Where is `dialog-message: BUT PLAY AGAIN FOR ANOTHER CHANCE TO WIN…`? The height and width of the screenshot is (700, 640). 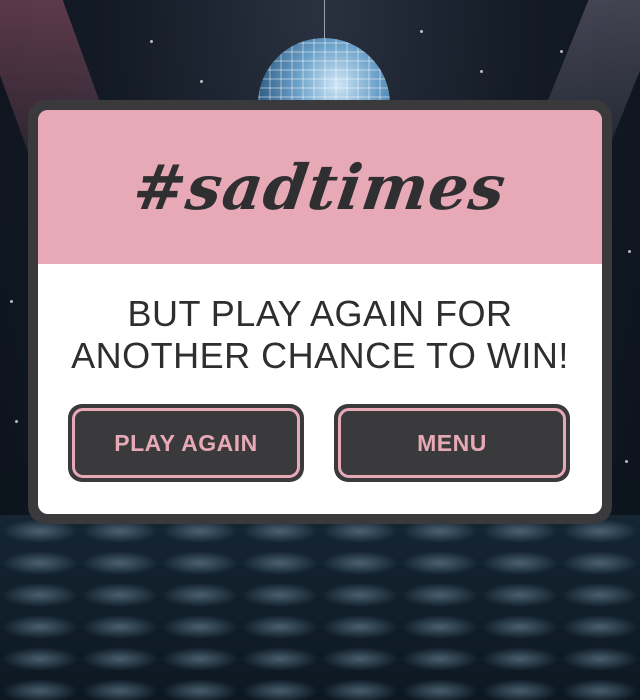 dialog-message: BUT PLAY AGAIN FOR ANOTHER CHANCE TO WIN… is located at coordinates (320, 335).